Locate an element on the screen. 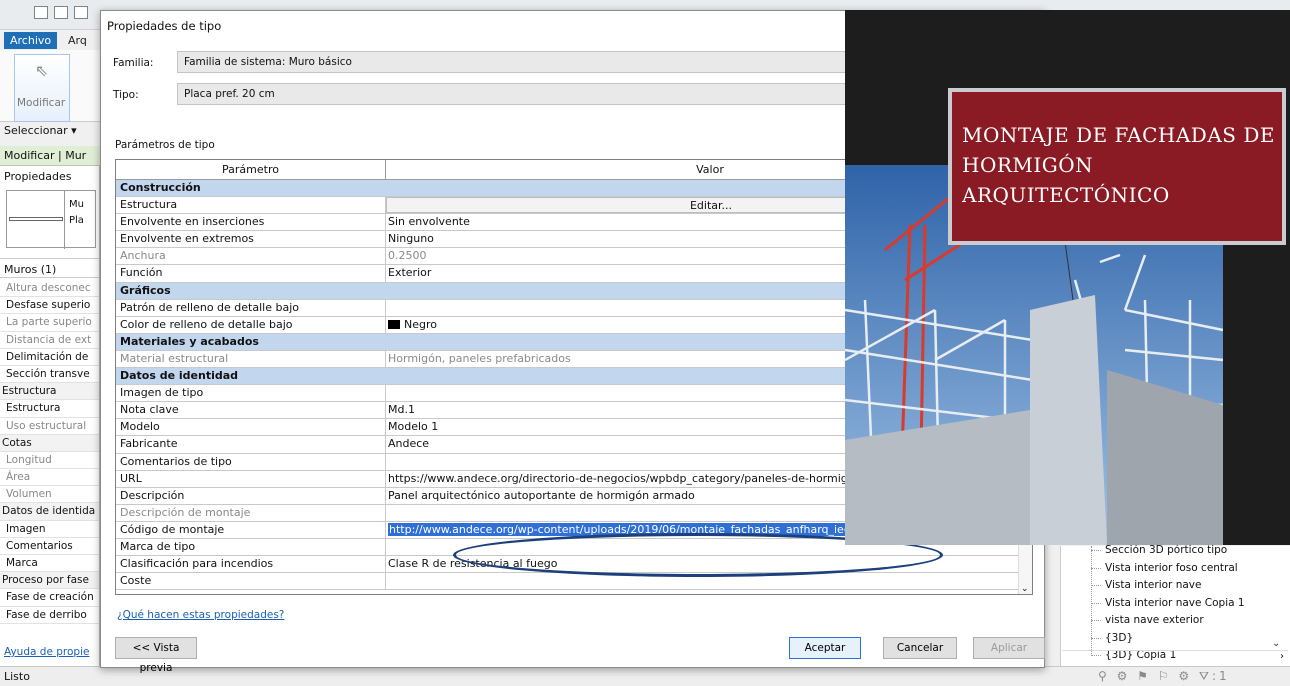  instance-property-row: Fase de creación is located at coordinates (49, 598).